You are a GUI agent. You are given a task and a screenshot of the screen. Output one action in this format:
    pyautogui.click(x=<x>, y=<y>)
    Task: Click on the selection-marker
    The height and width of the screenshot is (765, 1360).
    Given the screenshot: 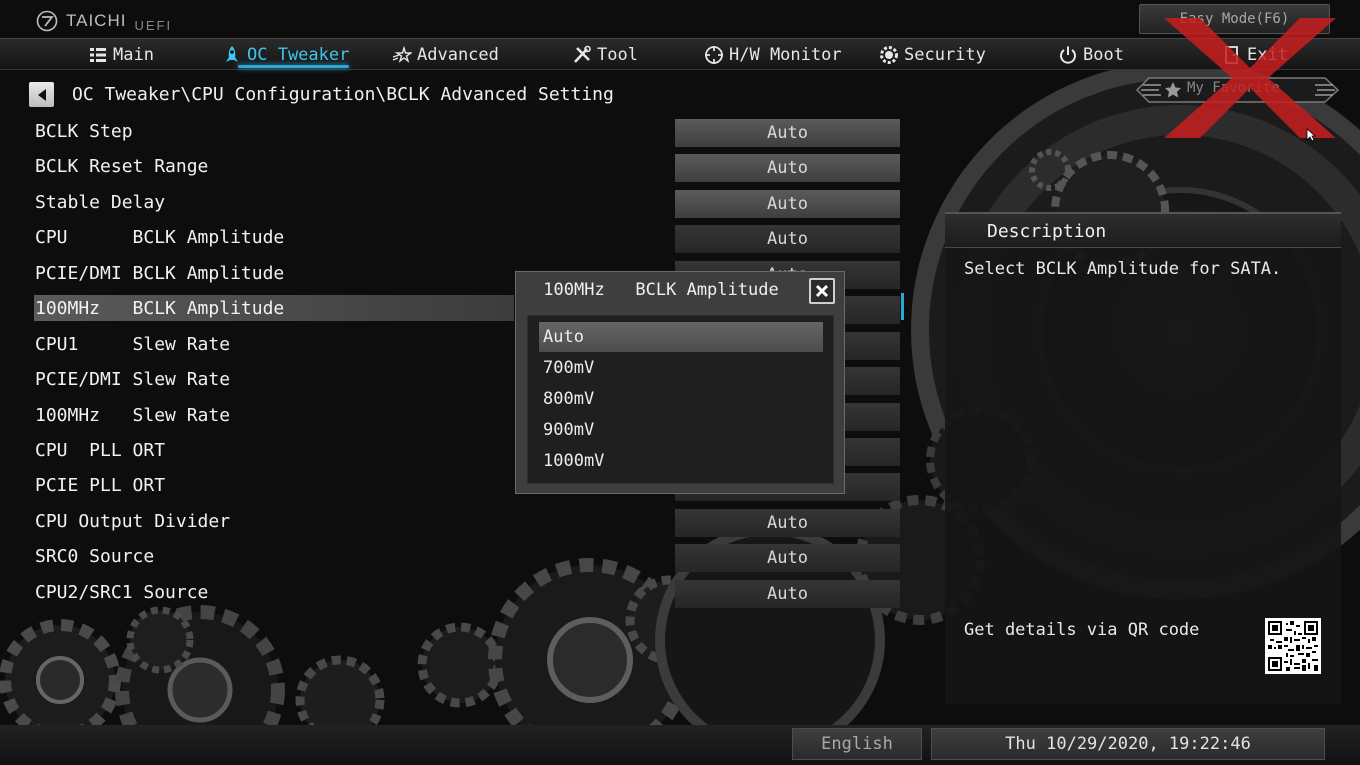 What is the action you would take?
    pyautogui.click(x=902, y=306)
    